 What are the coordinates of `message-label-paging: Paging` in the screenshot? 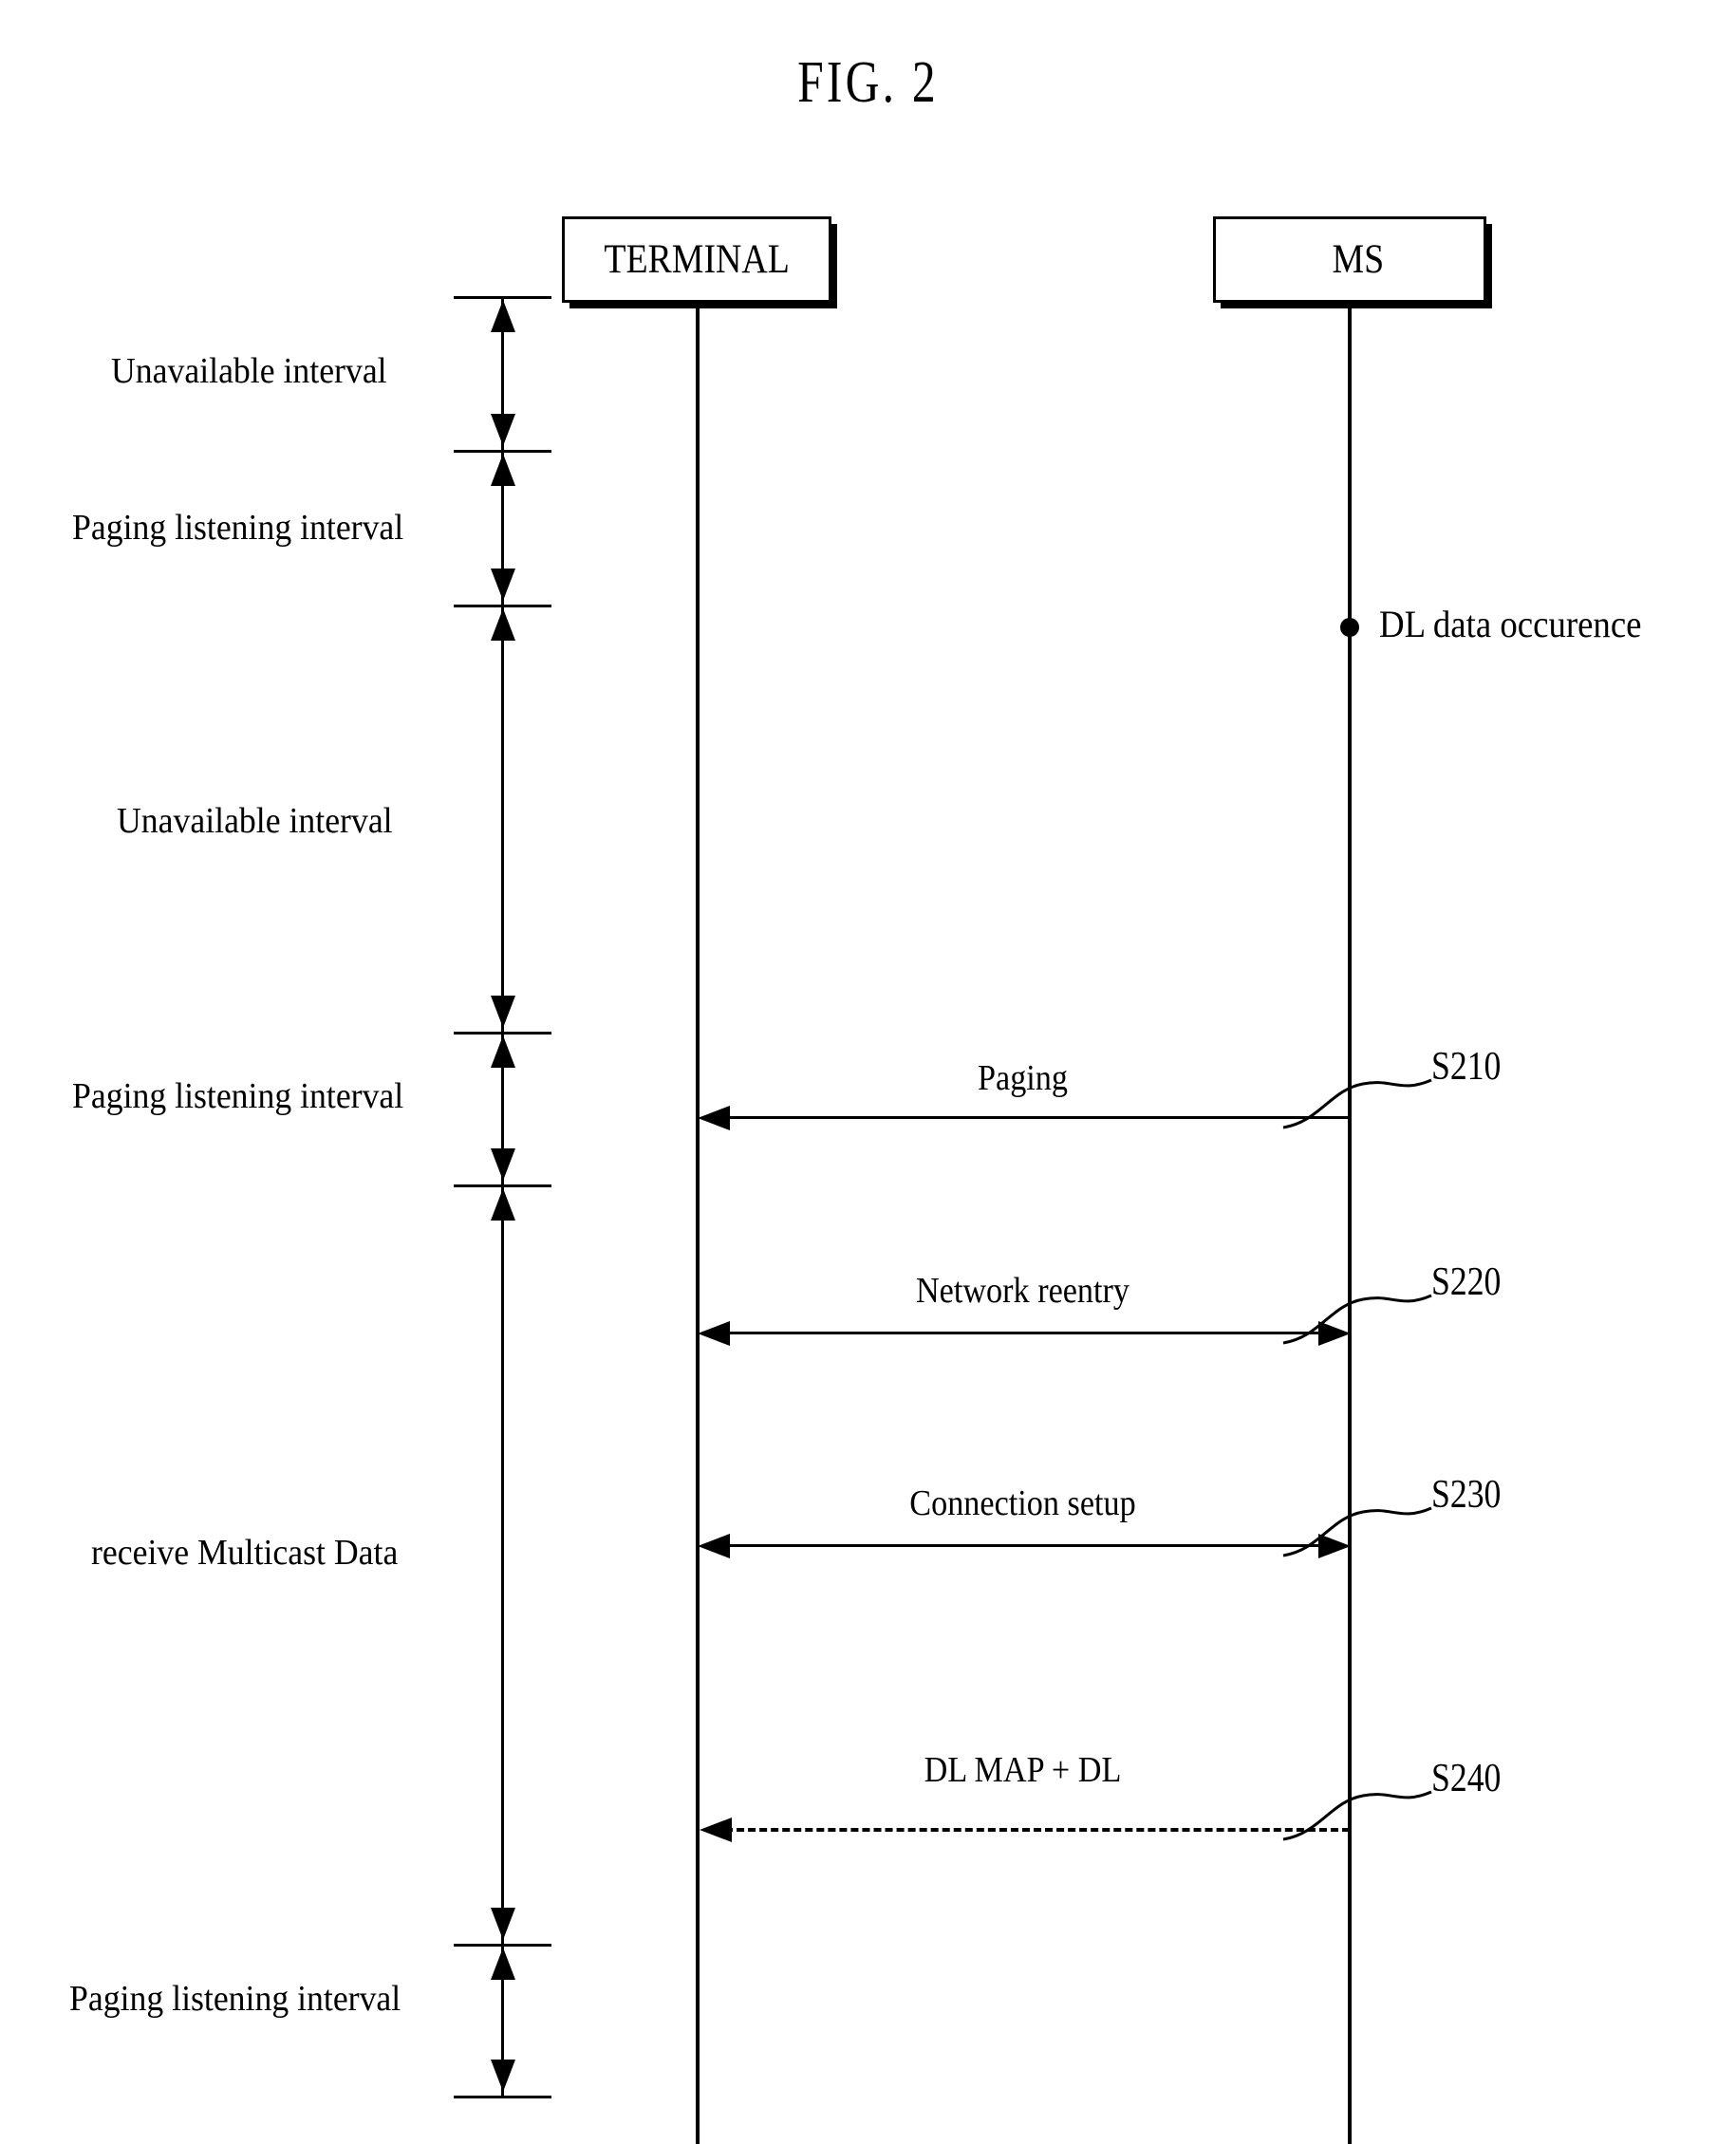 It's located at (1023, 1078).